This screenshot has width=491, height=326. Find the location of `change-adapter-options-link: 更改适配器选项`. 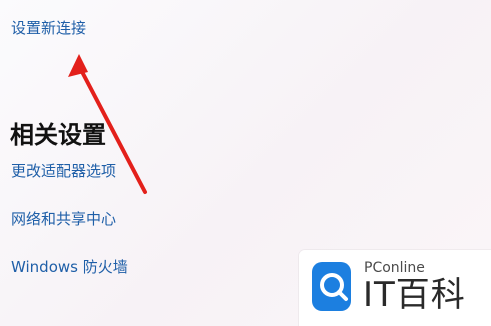

change-adapter-options-link: 更改适配器选项 is located at coordinates (63, 171).